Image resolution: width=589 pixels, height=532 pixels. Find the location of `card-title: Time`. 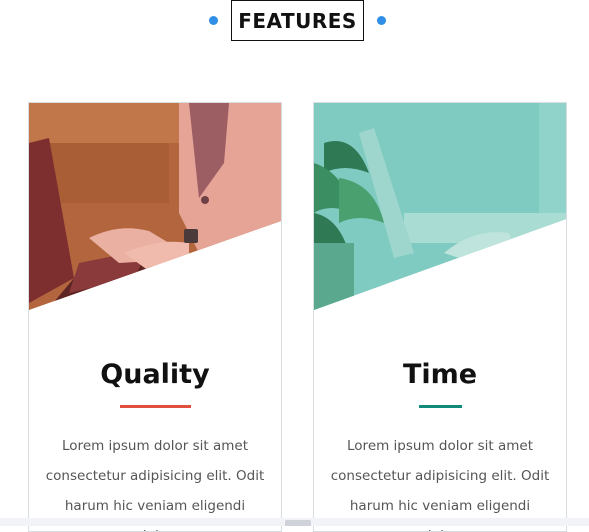

card-title: Time is located at coordinates (440, 374).